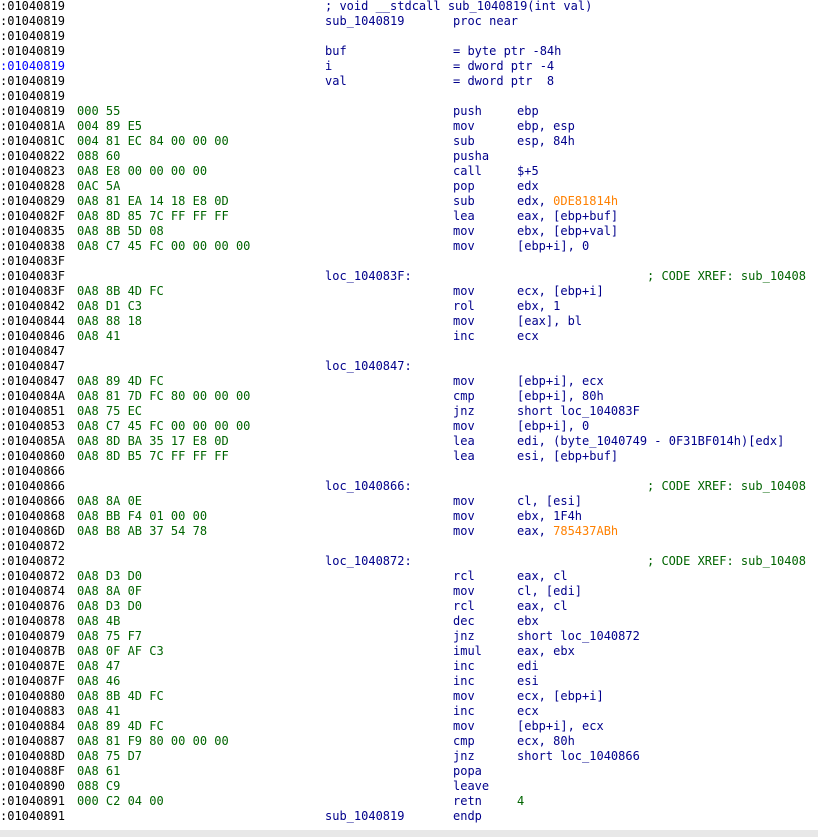  What do you see at coordinates (33, 291) in the screenshot?
I see `line-address: :0104083F` at bounding box center [33, 291].